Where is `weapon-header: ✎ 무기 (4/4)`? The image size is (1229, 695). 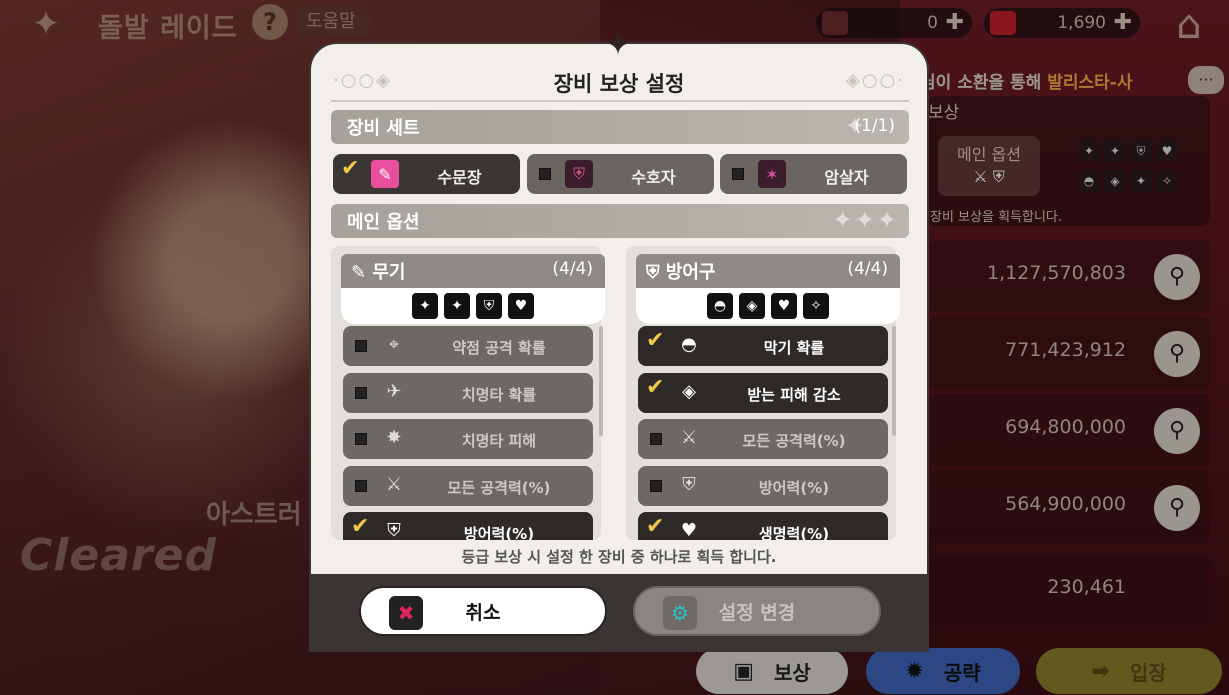
weapon-header: ✎ 무기 (4/4) is located at coordinates (473, 271).